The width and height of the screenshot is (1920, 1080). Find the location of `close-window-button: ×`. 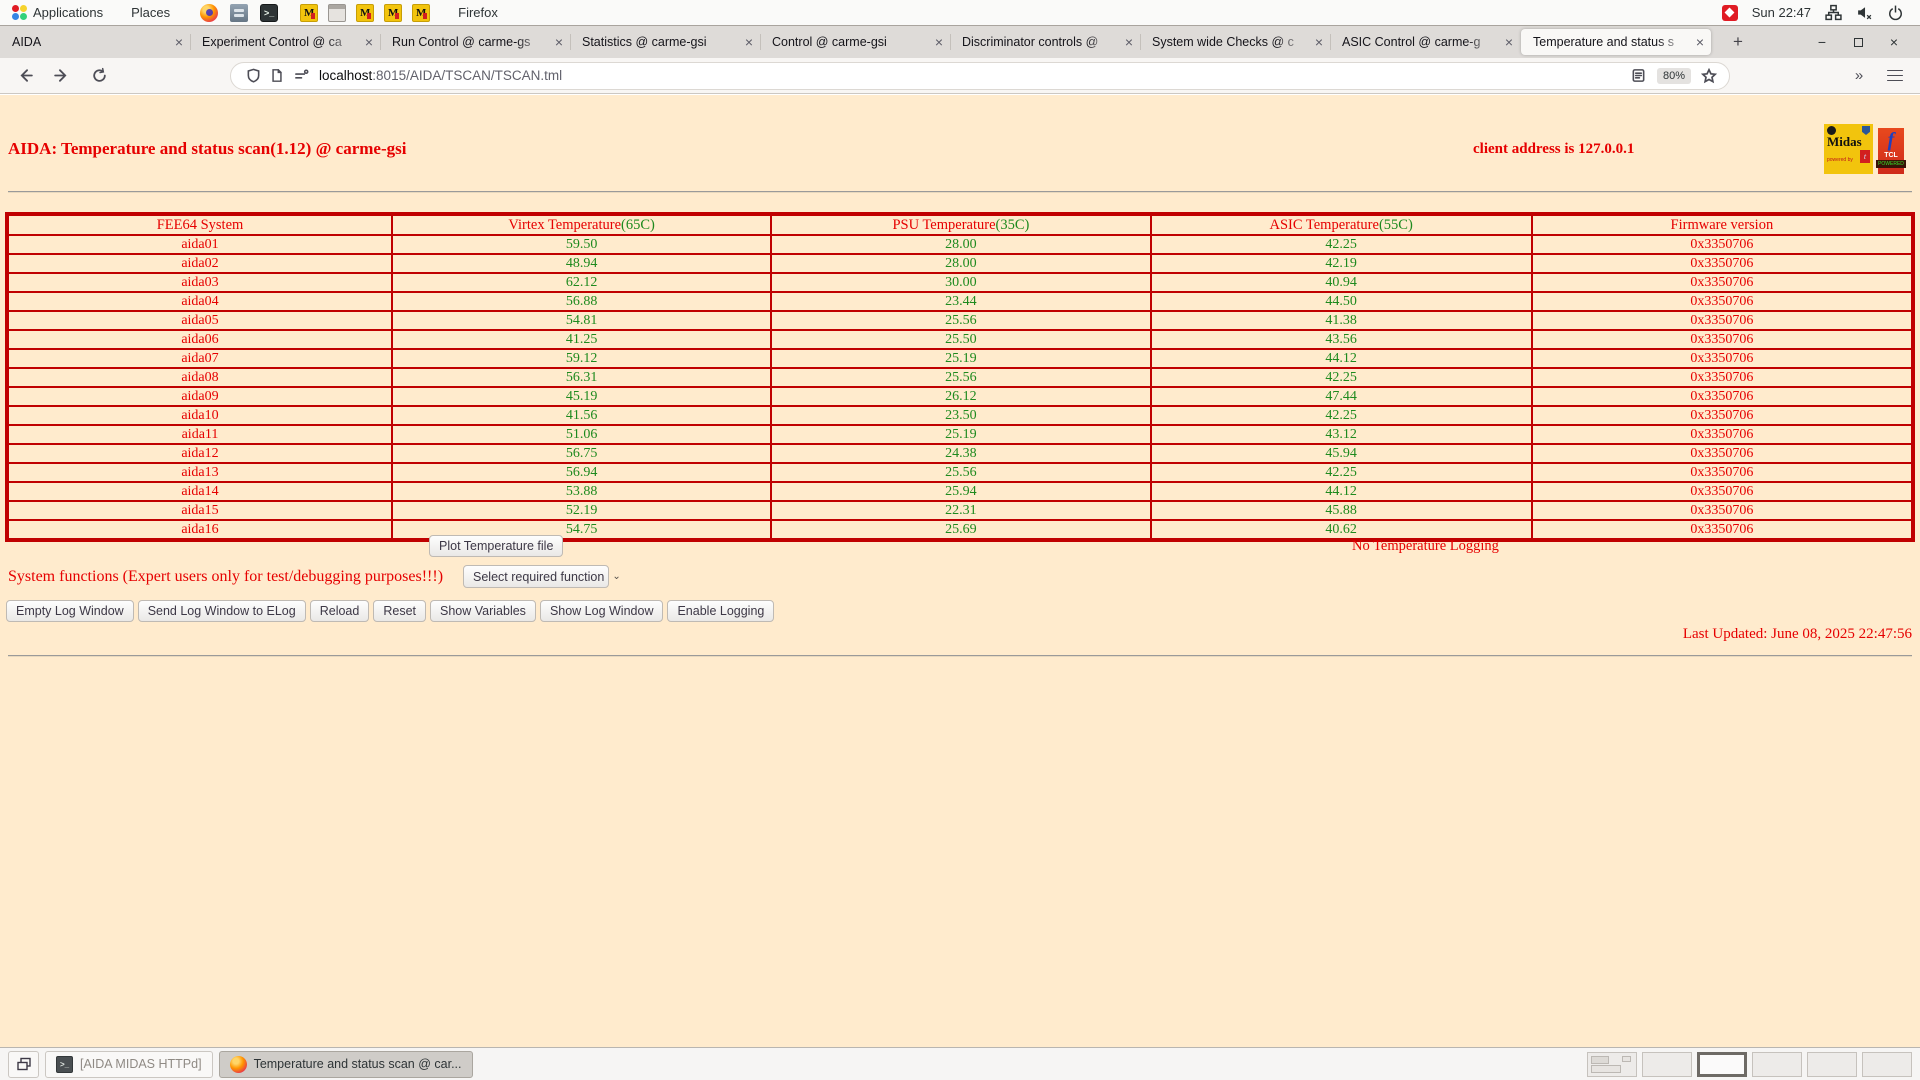

close-window-button: × is located at coordinates (1894, 42).